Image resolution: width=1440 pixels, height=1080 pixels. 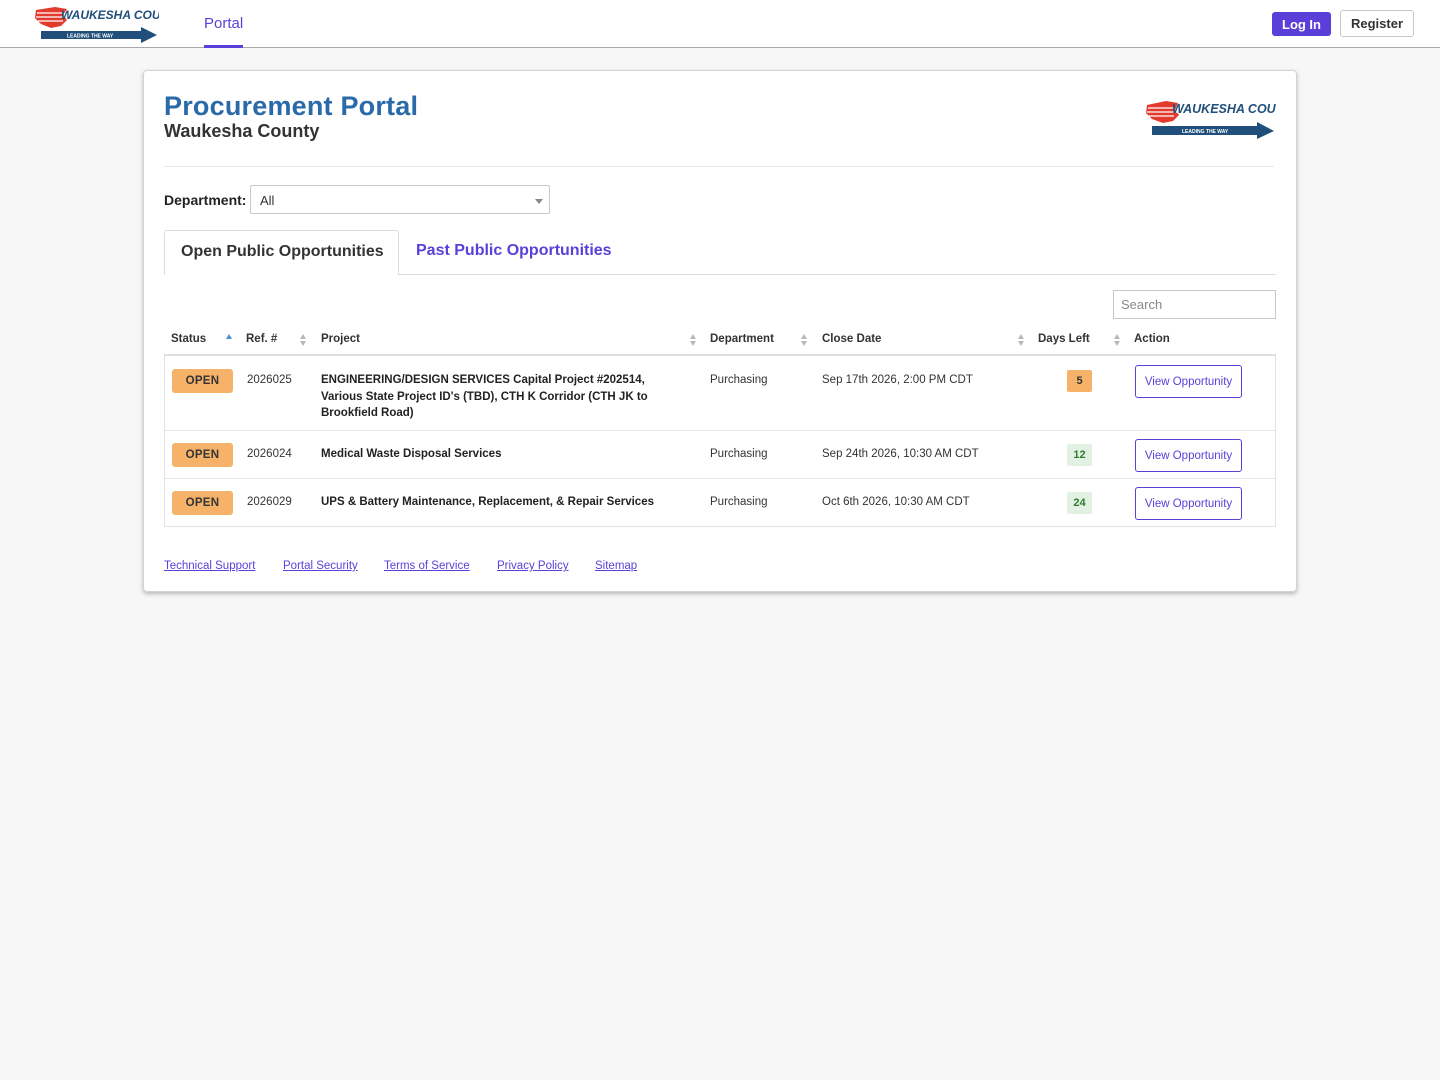 What do you see at coordinates (1079, 503) in the screenshot?
I see `days-left-badge: 24` at bounding box center [1079, 503].